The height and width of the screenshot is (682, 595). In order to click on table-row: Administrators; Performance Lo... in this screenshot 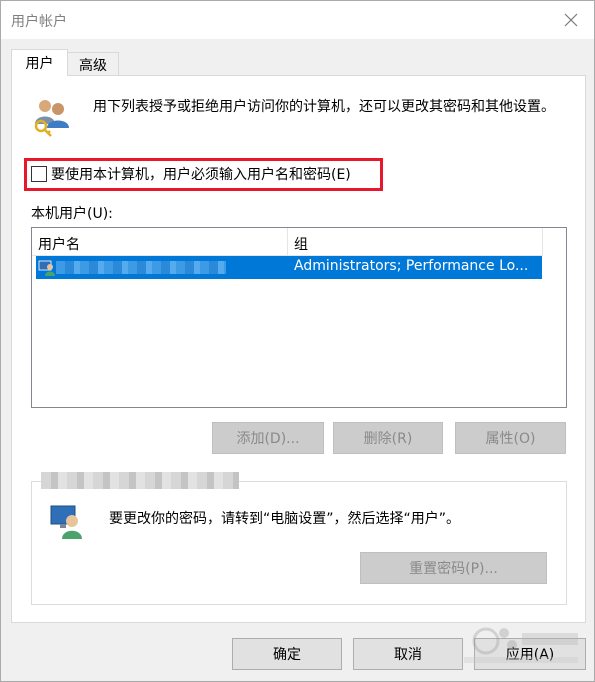, I will do `click(289, 267)`.